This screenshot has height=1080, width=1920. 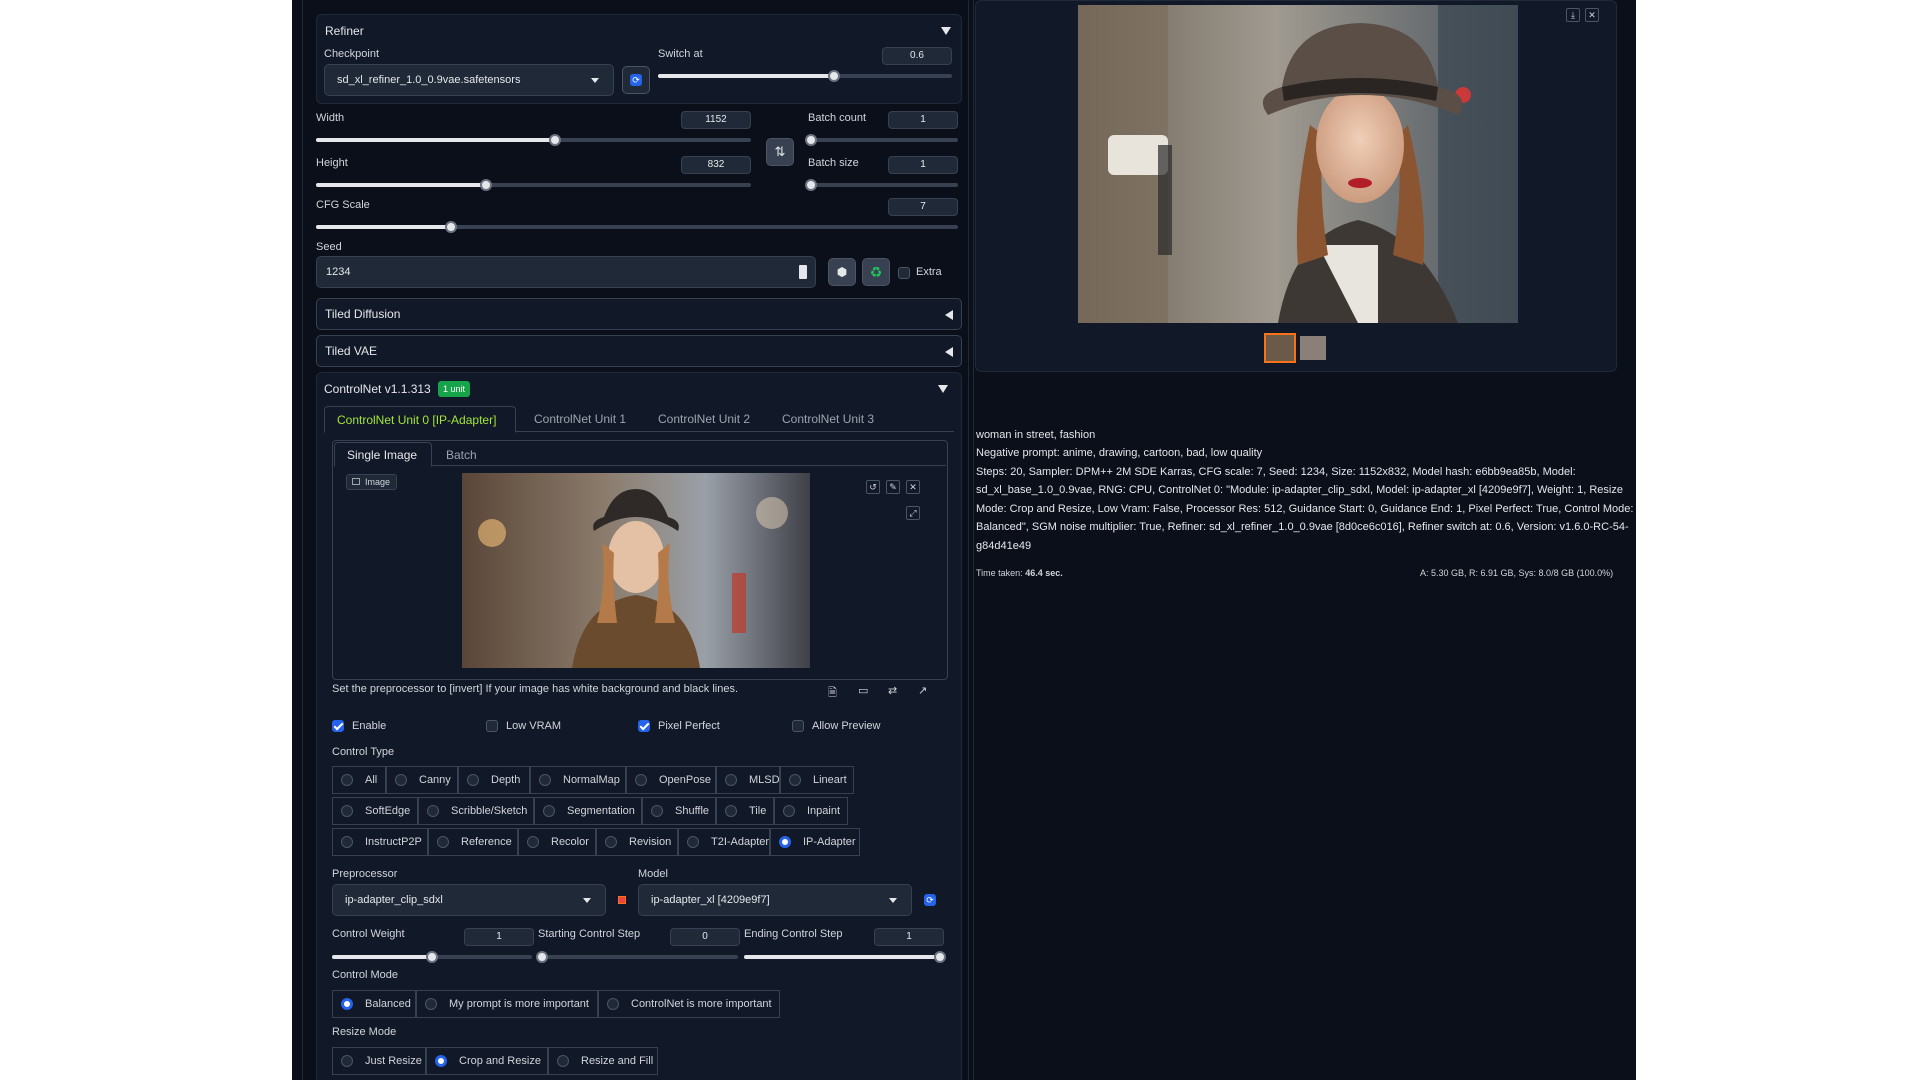 I want to click on control-type-scribble: Scribble/Sketch, so click(x=476, y=811).